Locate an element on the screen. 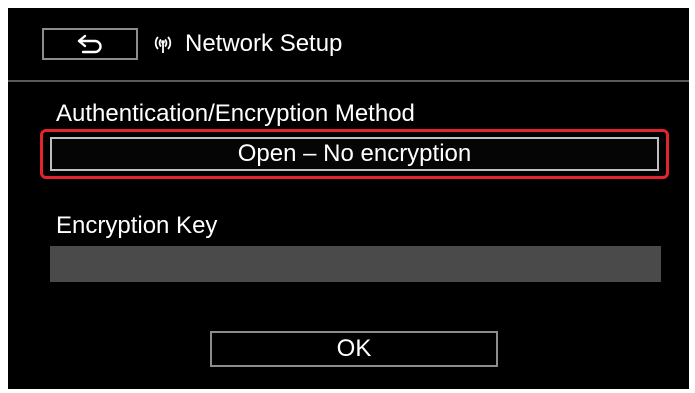 This screenshot has width=695, height=393. ok-button-label: OK is located at coordinates (354, 348).